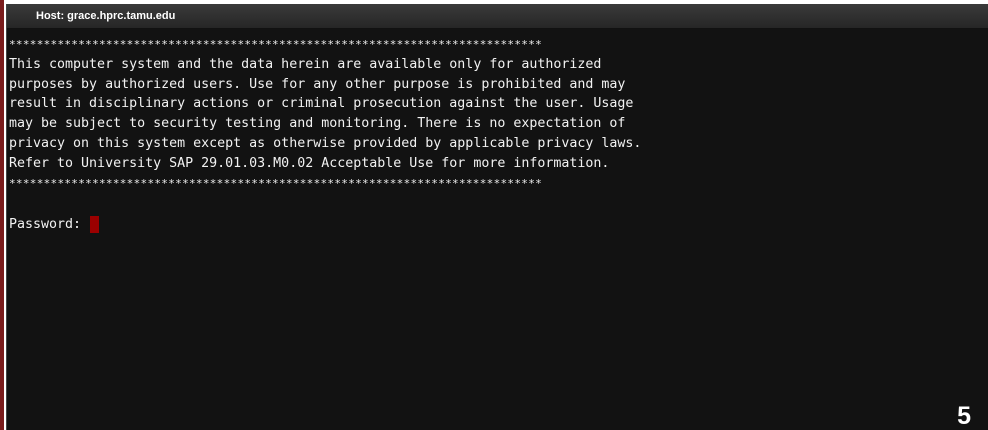 The width and height of the screenshot is (988, 430). What do you see at coordinates (964, 416) in the screenshot?
I see `slide-number: 5` at bounding box center [964, 416].